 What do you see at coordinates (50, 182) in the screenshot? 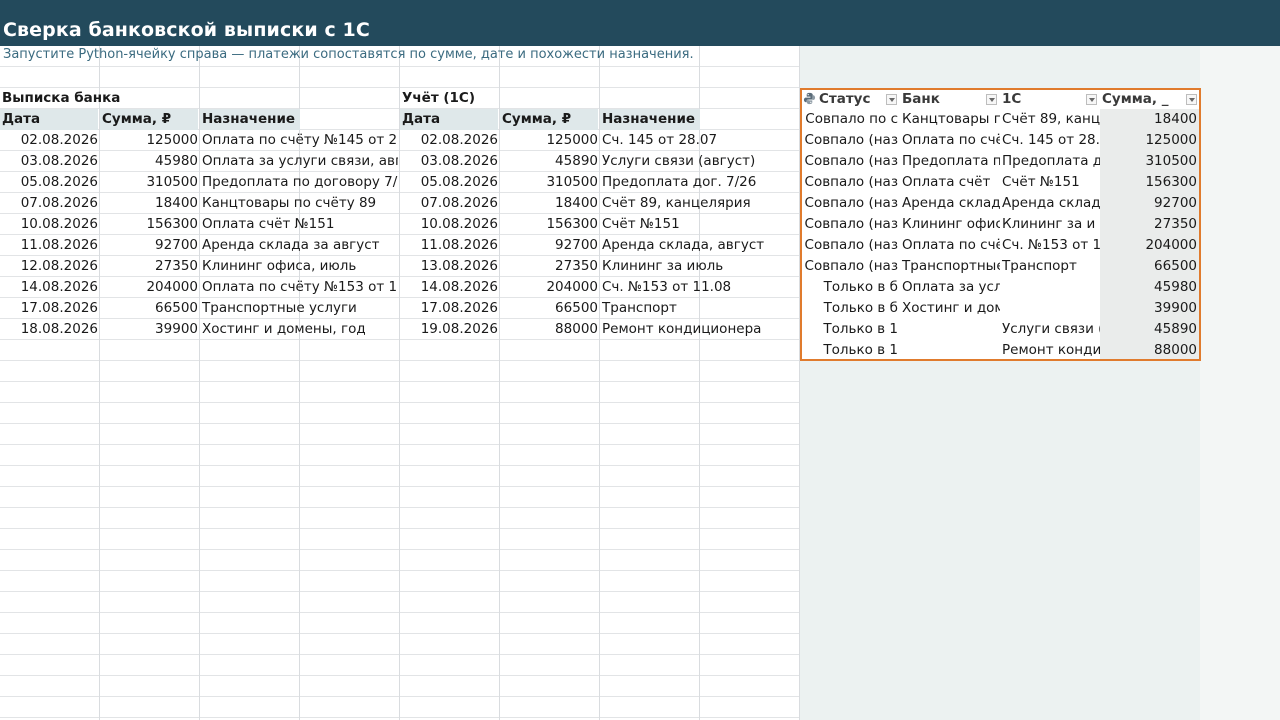
I see `bank-date-cell: 05.08.2026` at bounding box center [50, 182].